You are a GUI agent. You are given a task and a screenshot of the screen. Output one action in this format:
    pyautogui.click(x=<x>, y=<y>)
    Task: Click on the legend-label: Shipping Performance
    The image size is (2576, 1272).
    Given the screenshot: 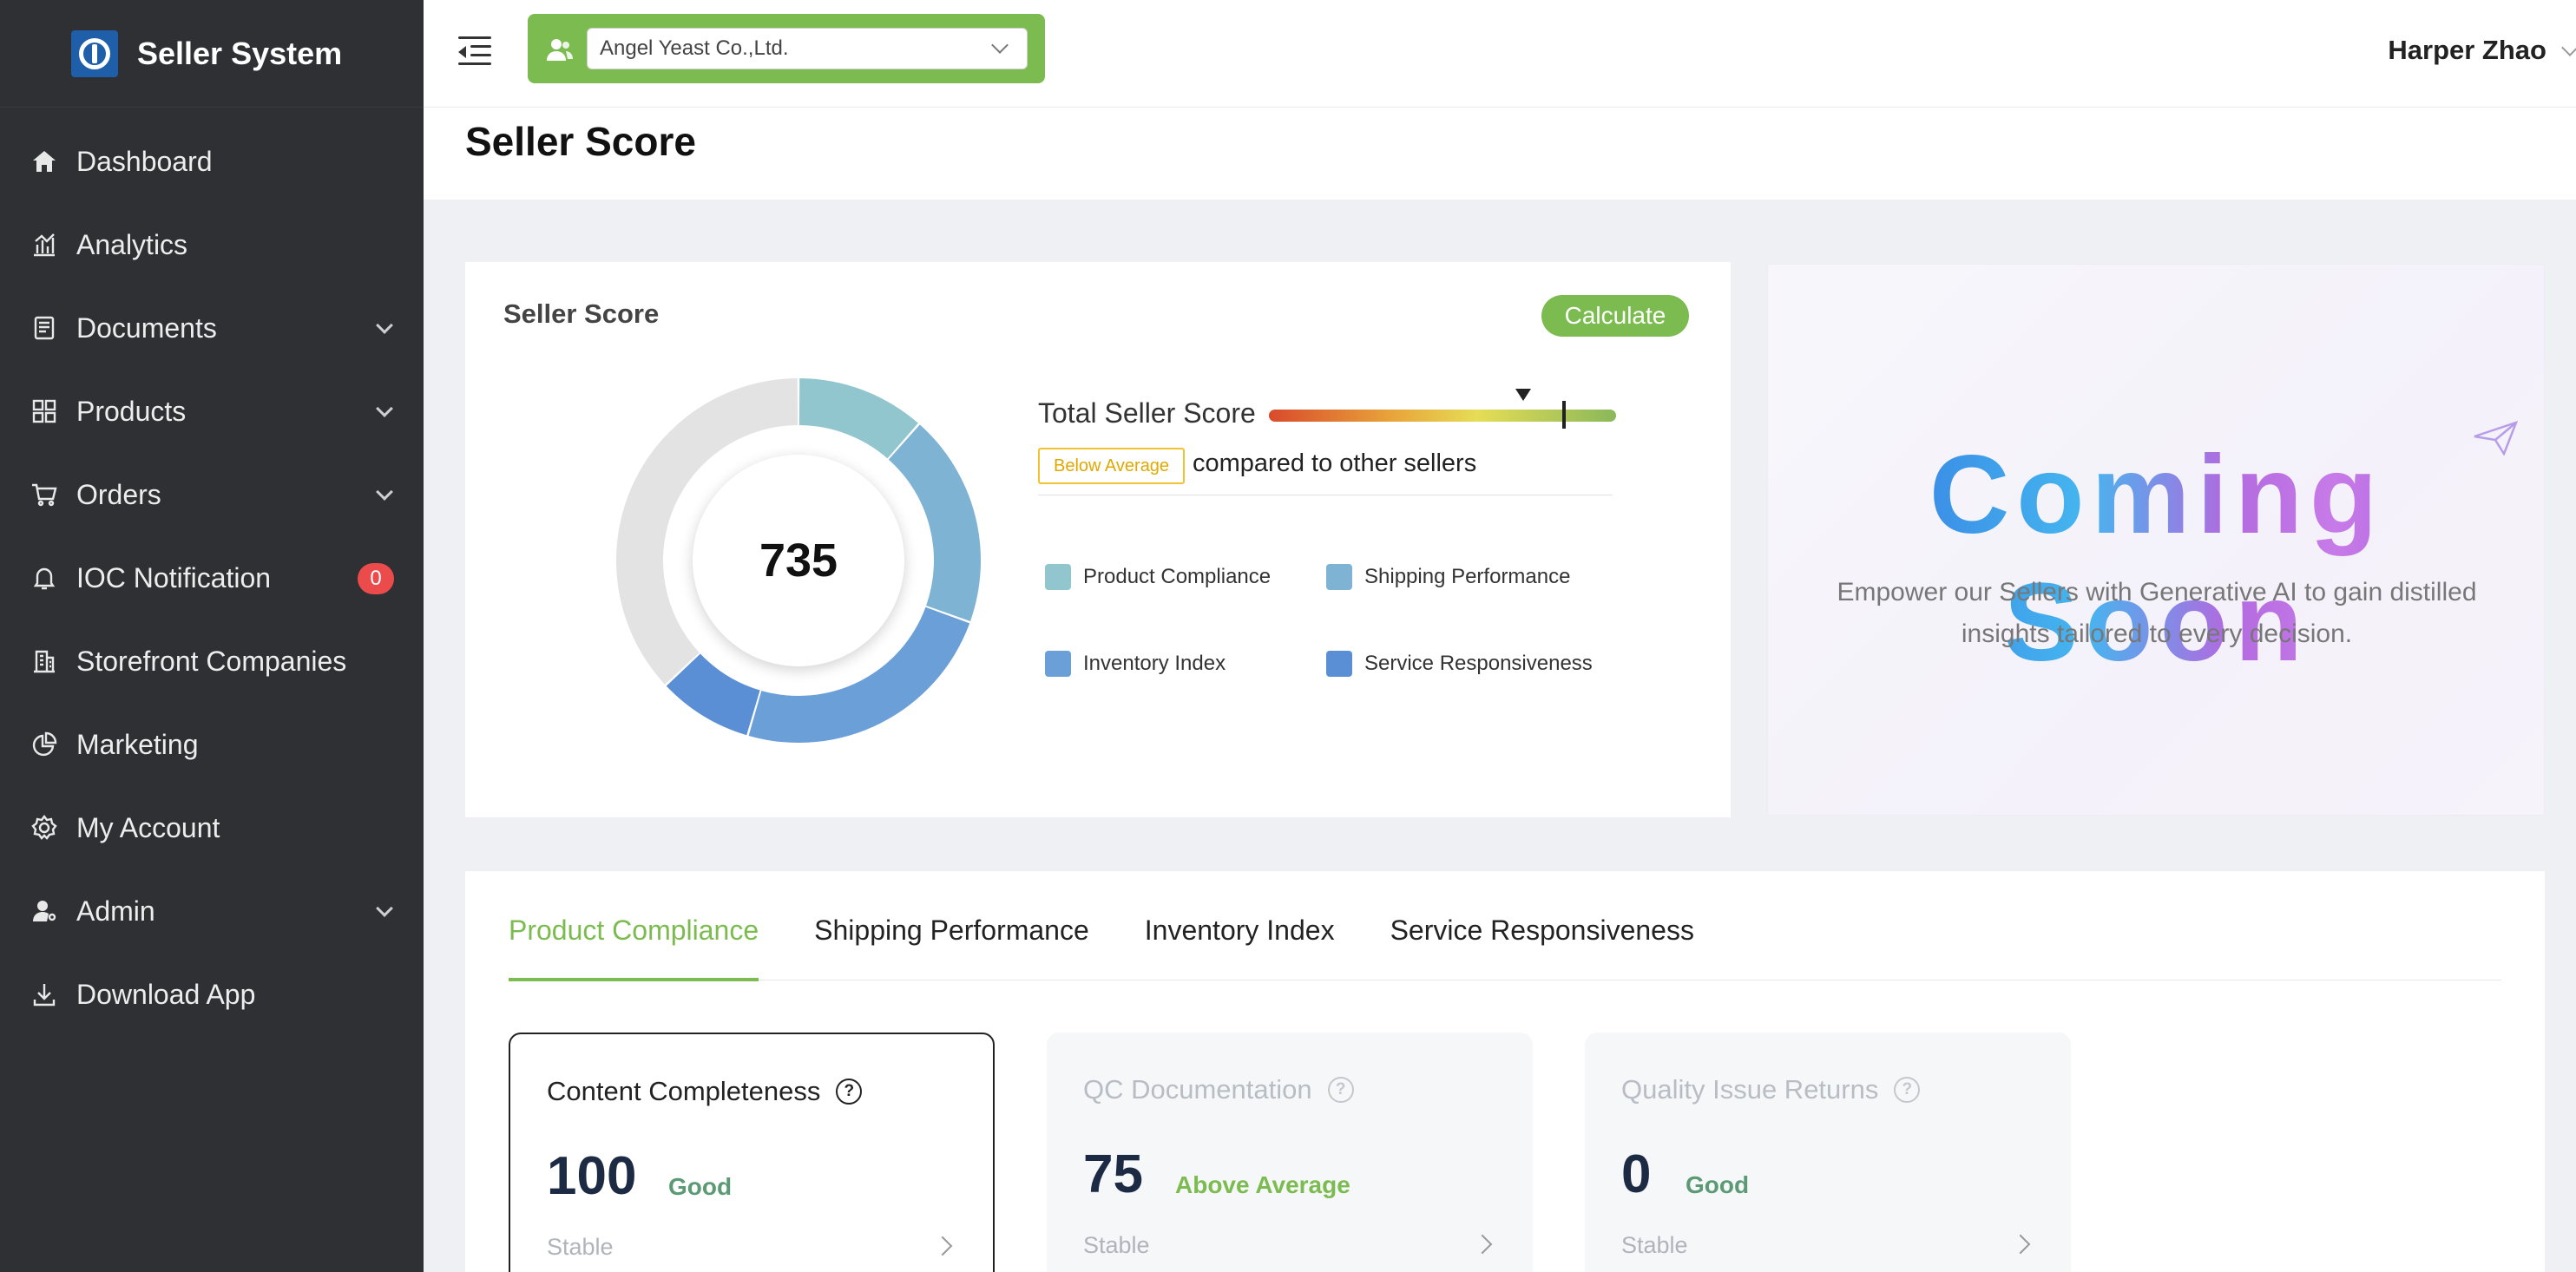 What is the action you would take?
    pyautogui.click(x=1467, y=576)
    